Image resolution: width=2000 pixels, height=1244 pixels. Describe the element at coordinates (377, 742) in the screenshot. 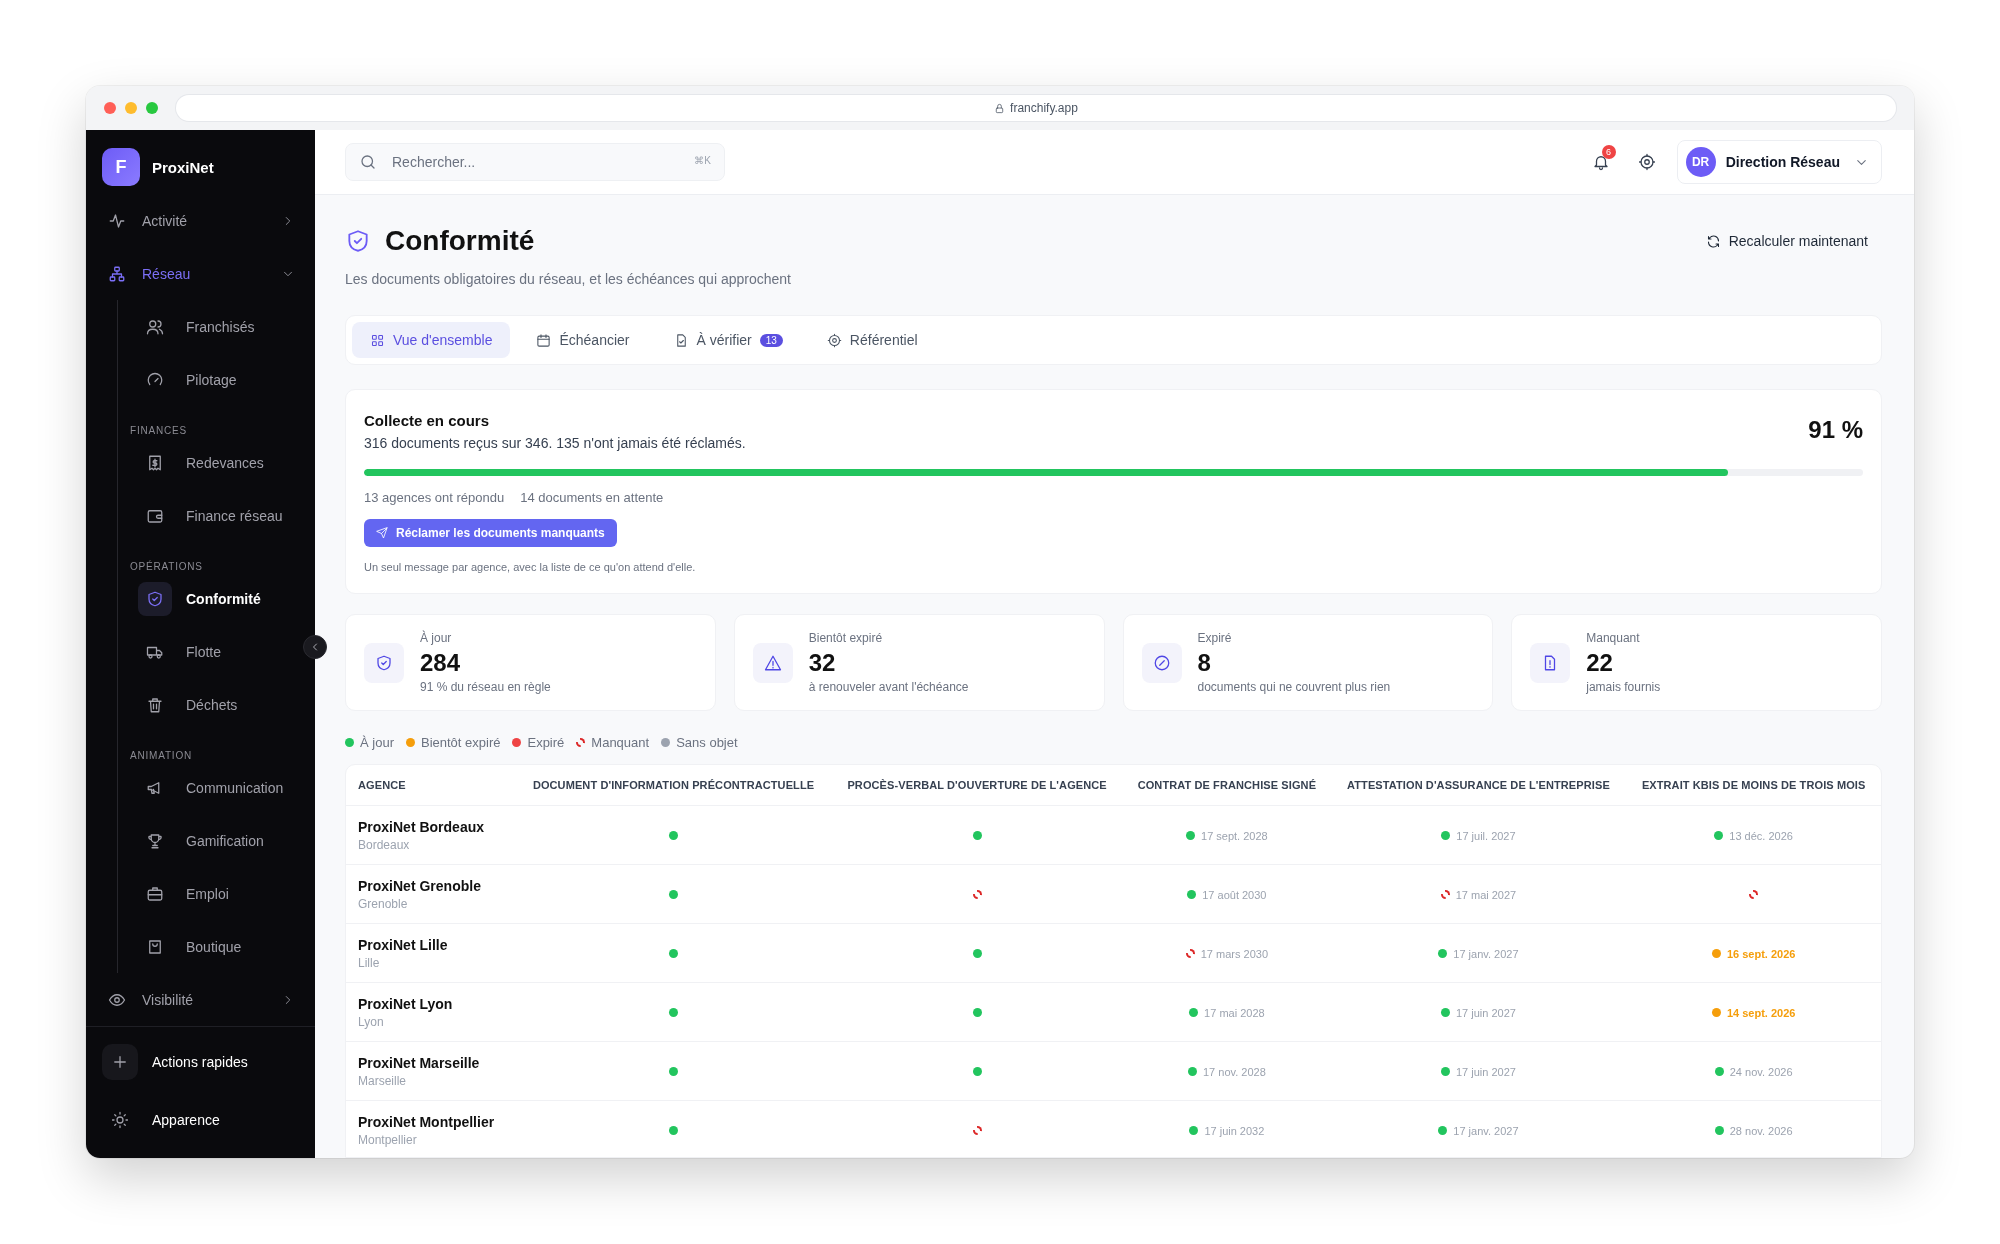

I see `legend-label: À jour` at that location.